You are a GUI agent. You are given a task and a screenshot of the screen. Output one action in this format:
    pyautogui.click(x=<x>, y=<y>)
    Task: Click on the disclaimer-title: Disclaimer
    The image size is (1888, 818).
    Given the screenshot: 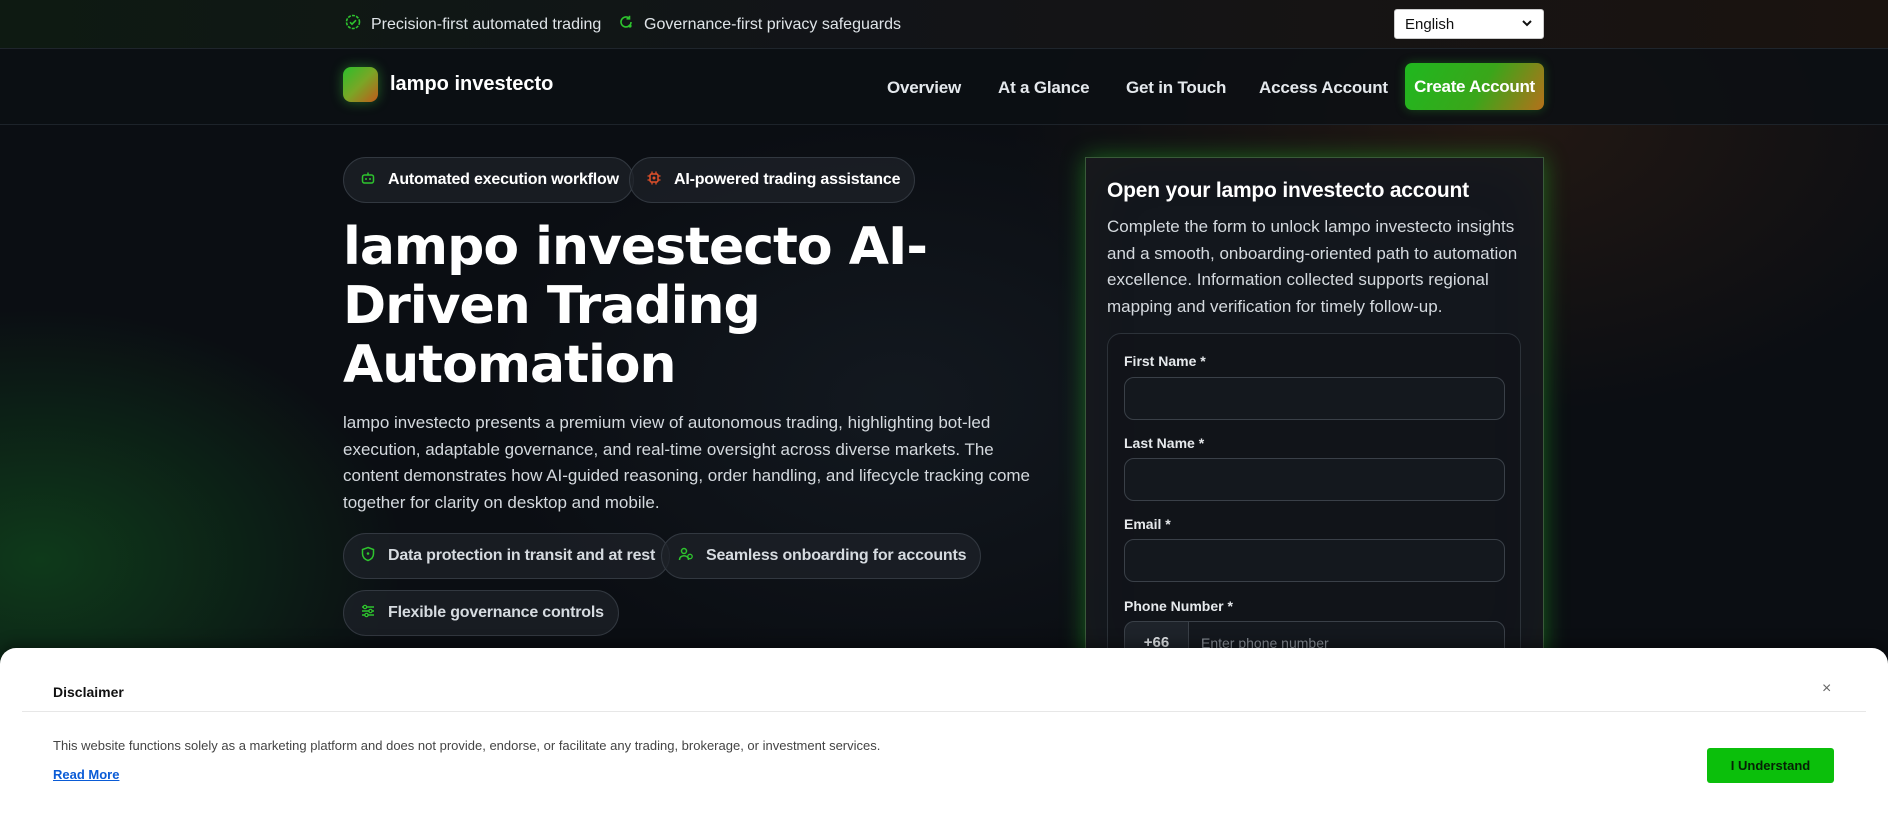 What is the action you would take?
    pyautogui.click(x=88, y=692)
    